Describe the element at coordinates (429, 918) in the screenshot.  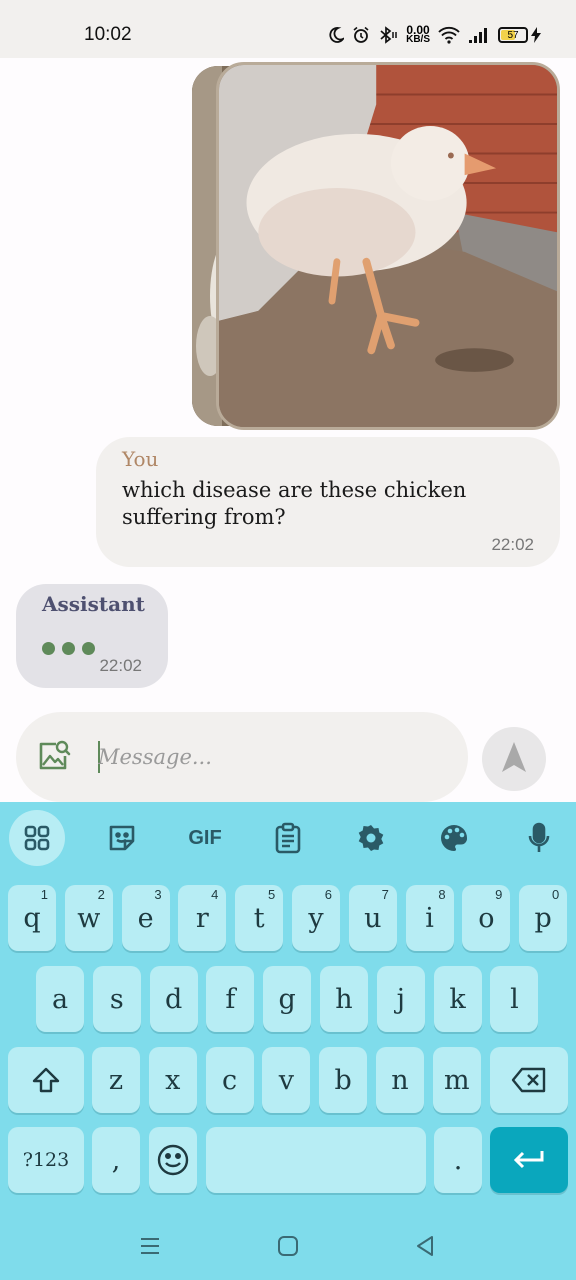
I see `key-i: i8` at that location.